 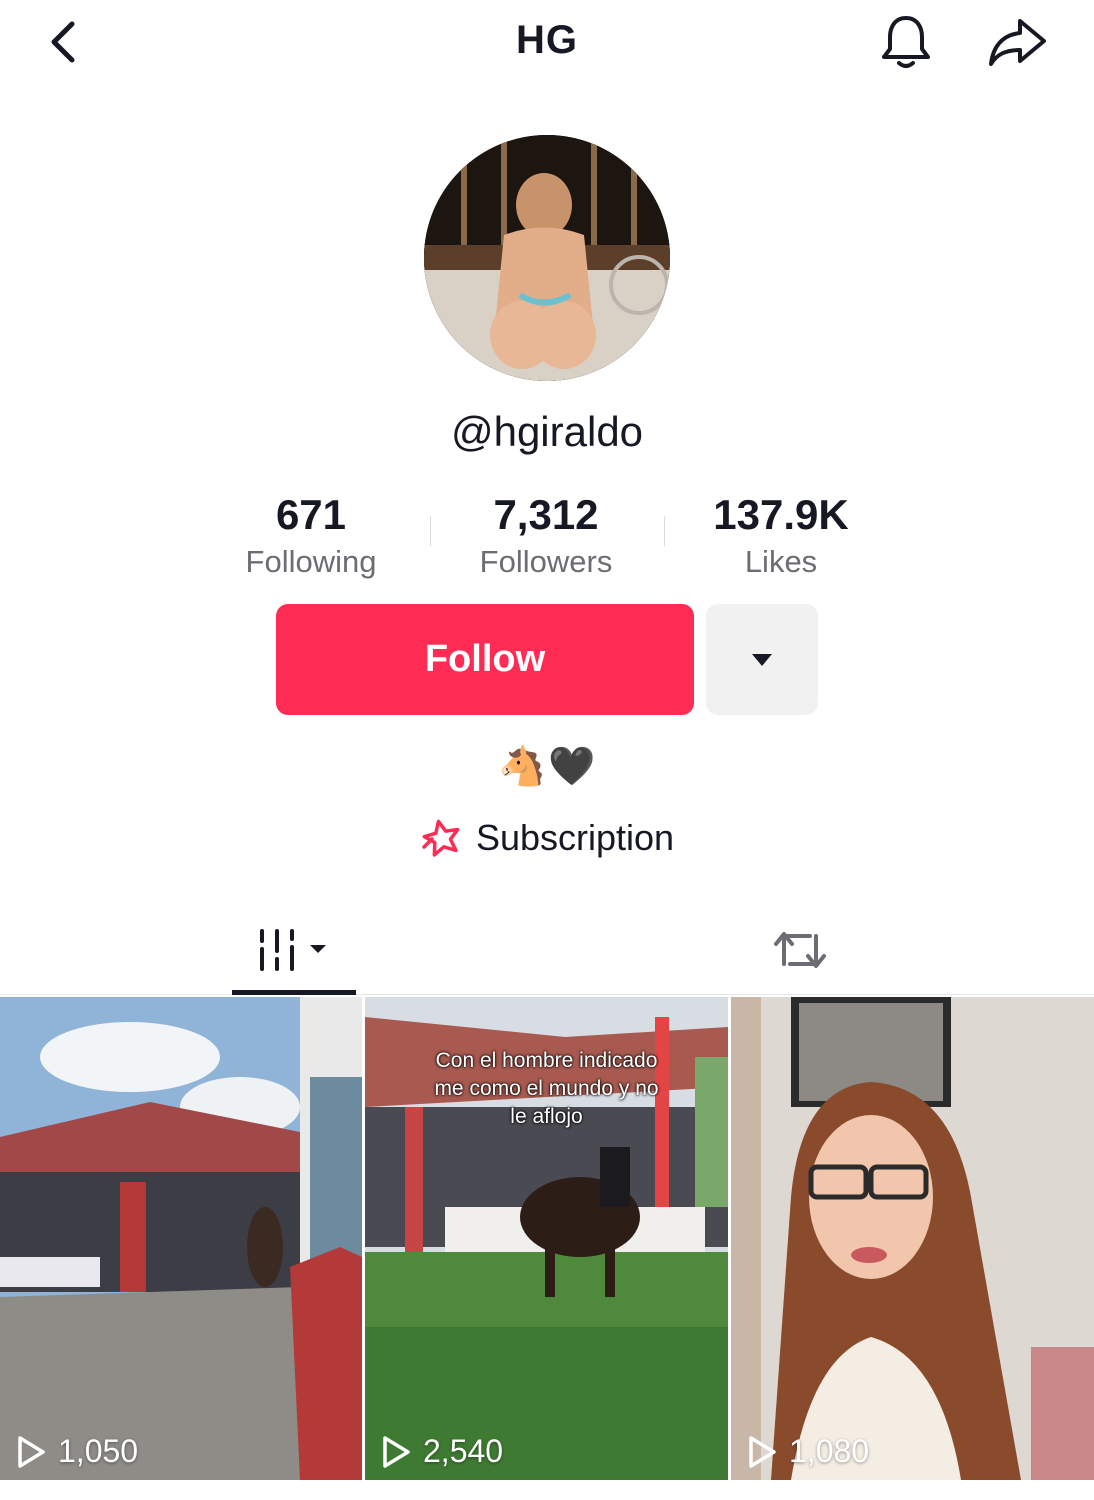 I want to click on view-count: 1,080, so click(x=829, y=1451).